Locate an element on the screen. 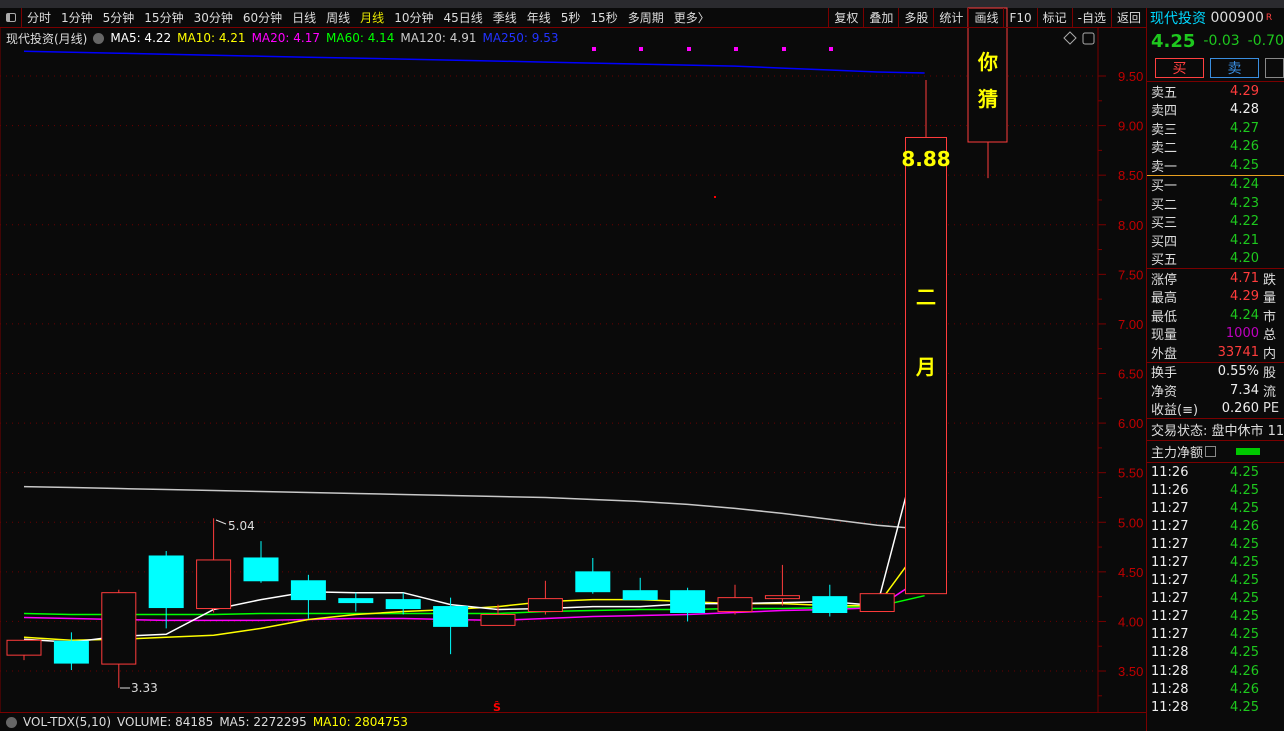 The width and height of the screenshot is (1284, 731). row-label: 买一 is located at coordinates (1164, 187).